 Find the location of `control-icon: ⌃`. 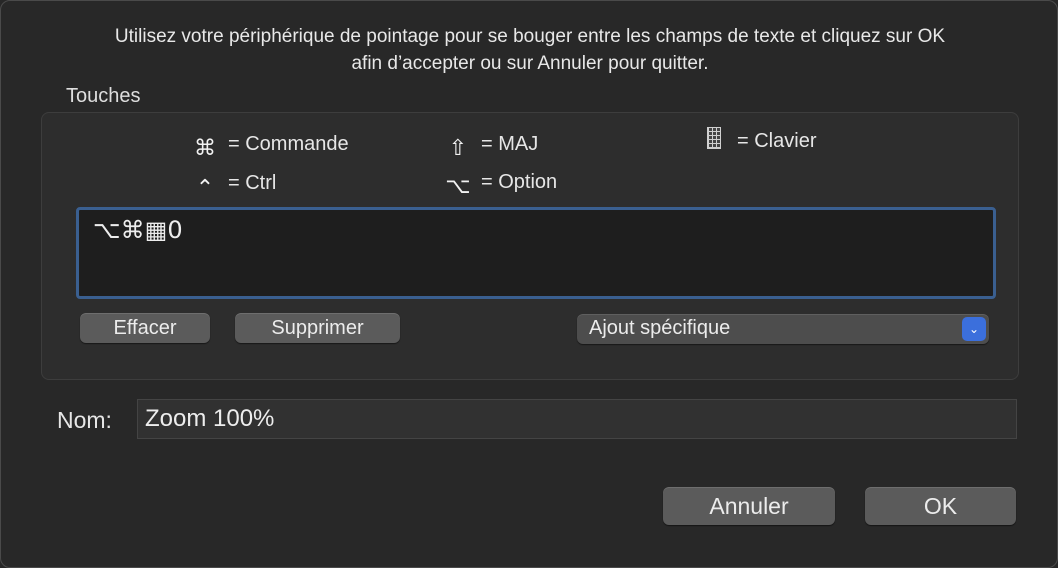

control-icon: ⌃ is located at coordinates (205, 187).